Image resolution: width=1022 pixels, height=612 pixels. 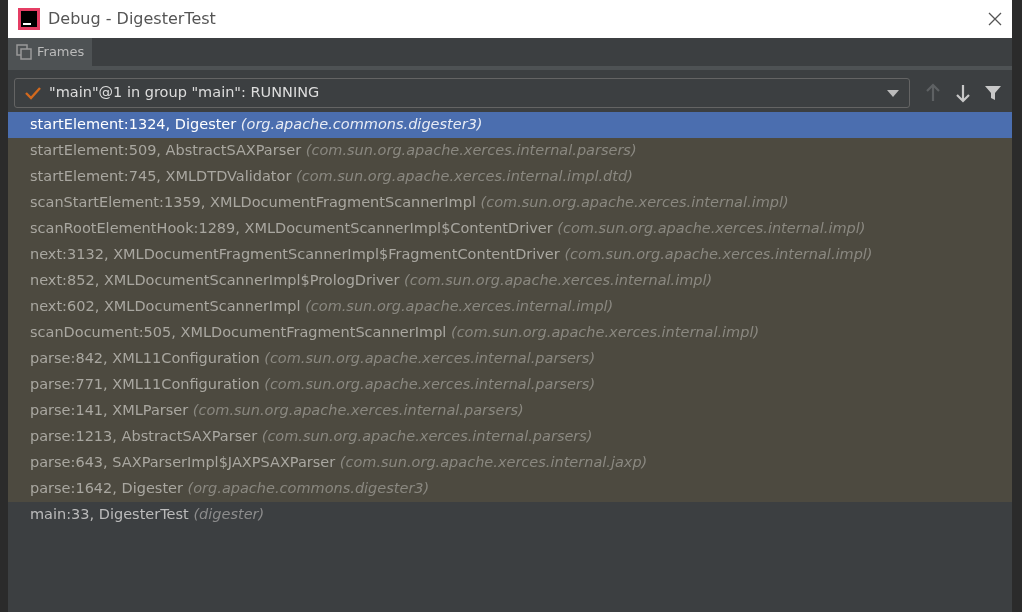 I want to click on stack-frame-row: parse:1213, AbstractSAXParser (com.sun.org.apache.xerces.internal.parsers), so click(x=510, y=437).